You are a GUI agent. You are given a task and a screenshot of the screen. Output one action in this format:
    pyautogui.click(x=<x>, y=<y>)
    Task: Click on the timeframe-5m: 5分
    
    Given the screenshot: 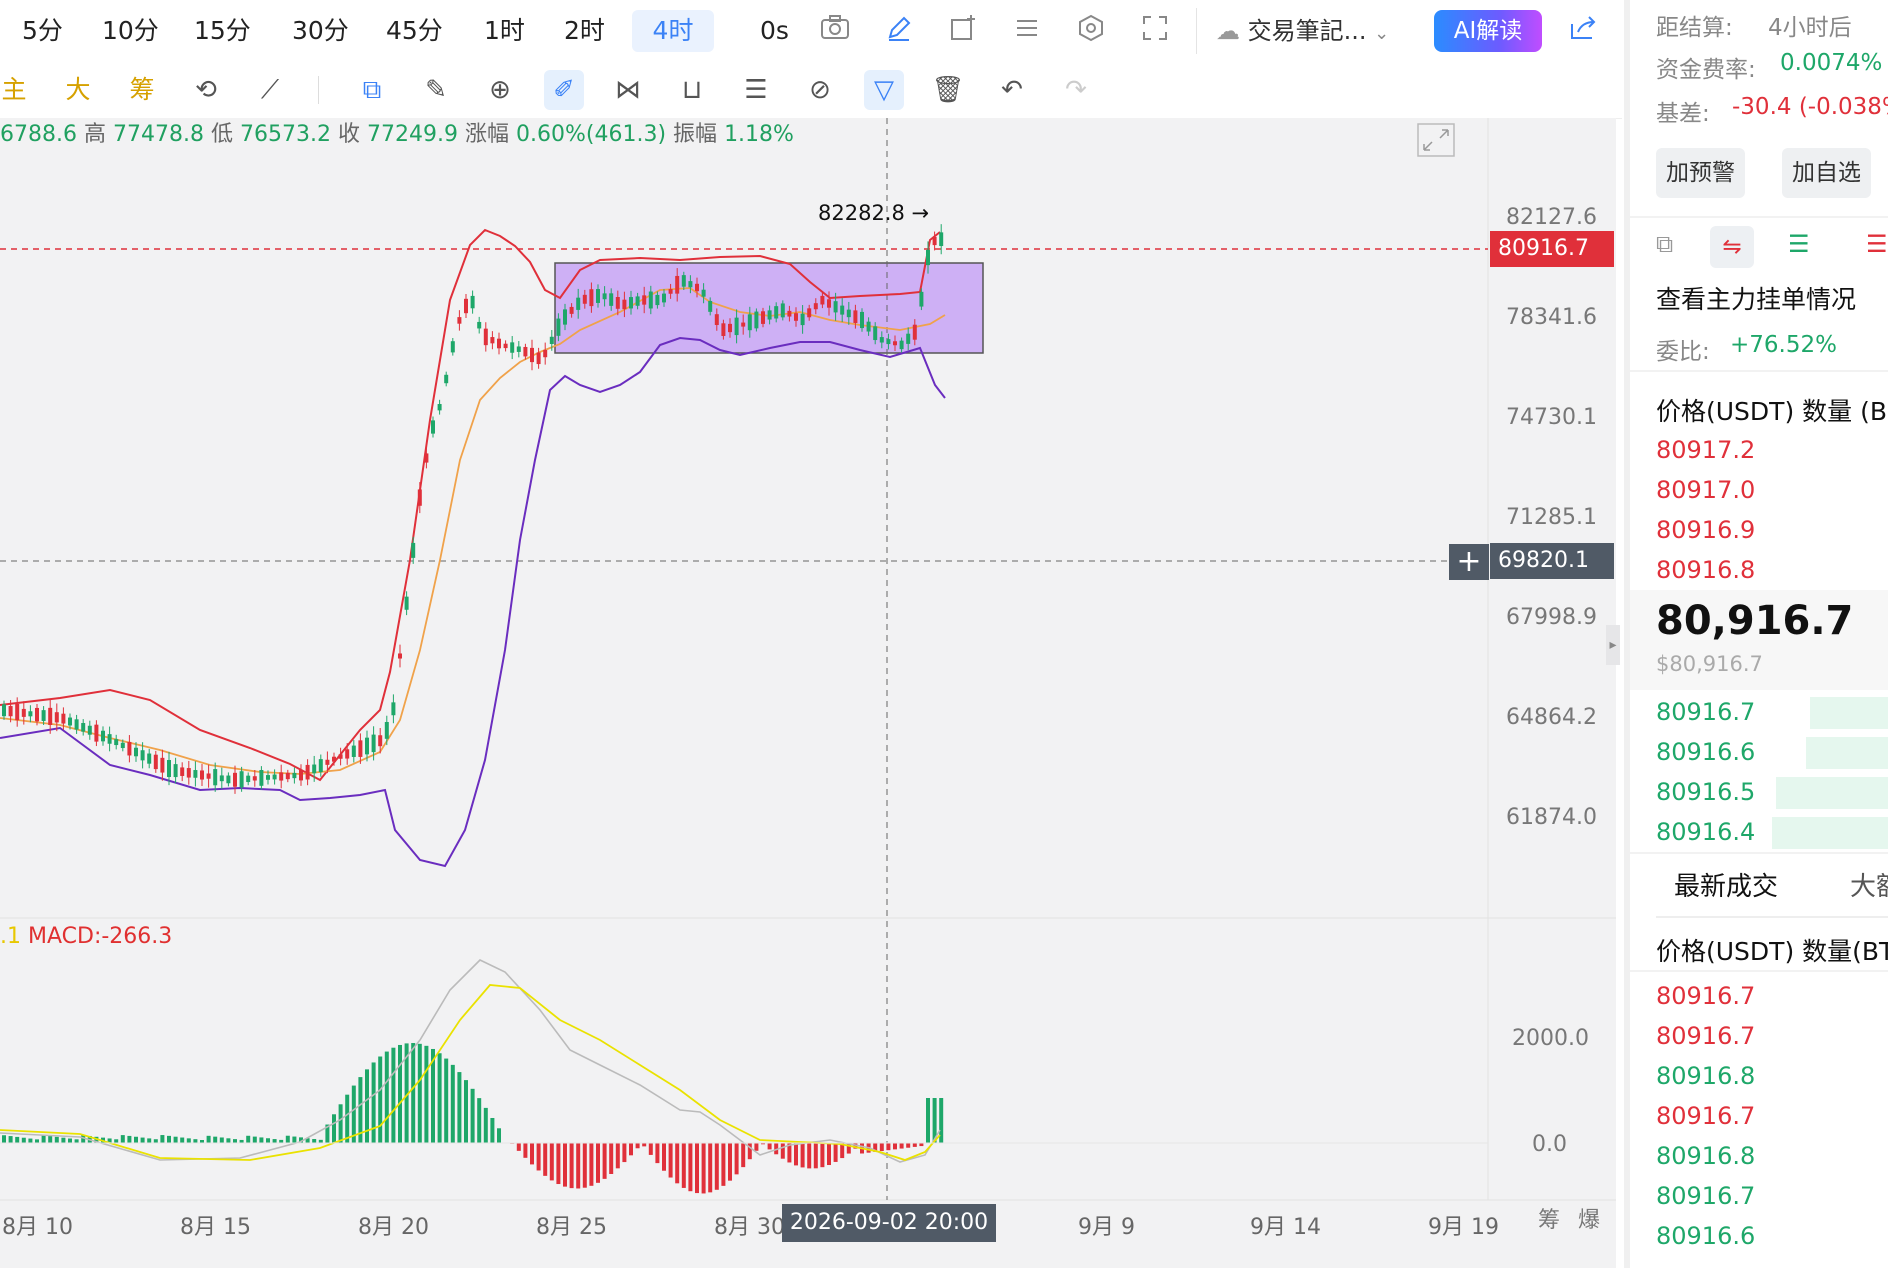 What is the action you would take?
    pyautogui.click(x=42, y=31)
    